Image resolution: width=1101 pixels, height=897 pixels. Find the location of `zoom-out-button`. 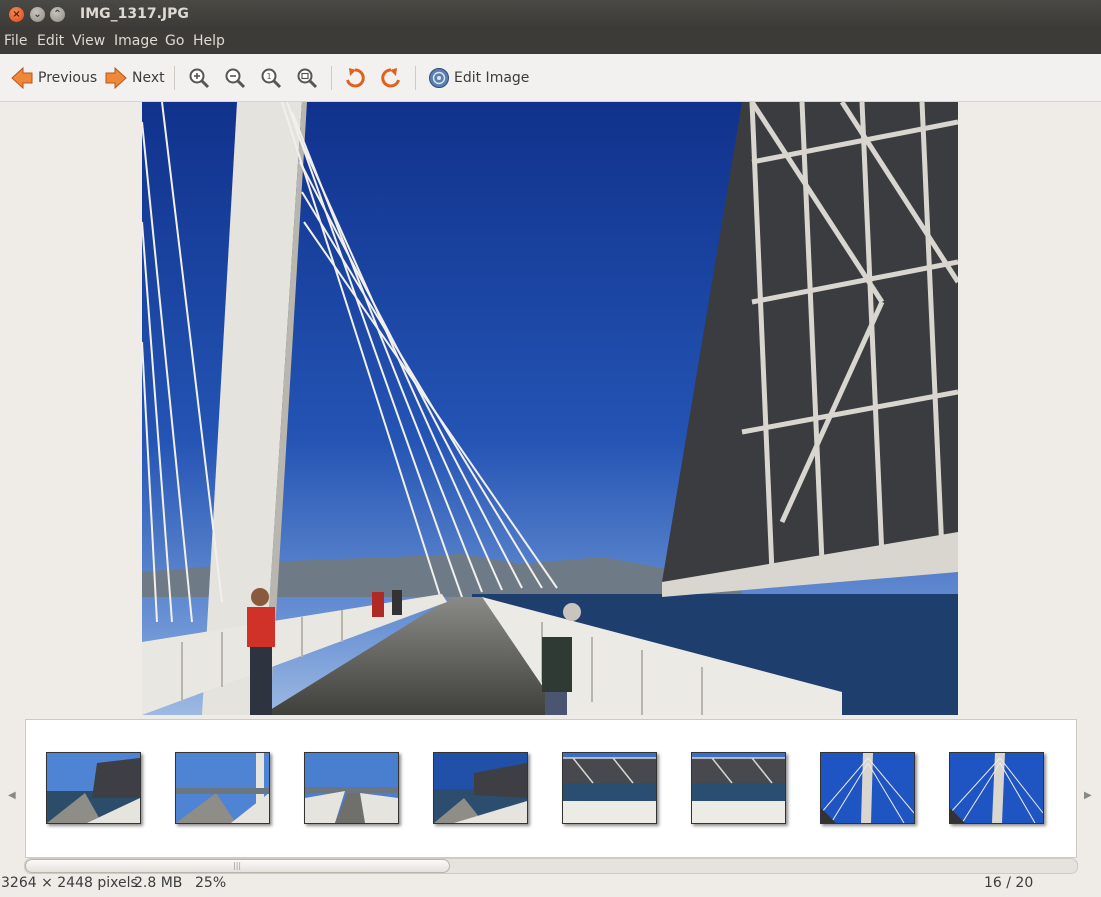

zoom-out-button is located at coordinates (235, 78).